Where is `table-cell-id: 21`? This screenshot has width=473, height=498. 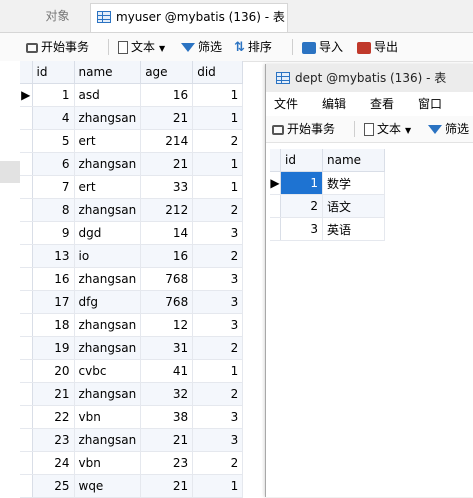
table-cell-id: 21 is located at coordinates (53, 394).